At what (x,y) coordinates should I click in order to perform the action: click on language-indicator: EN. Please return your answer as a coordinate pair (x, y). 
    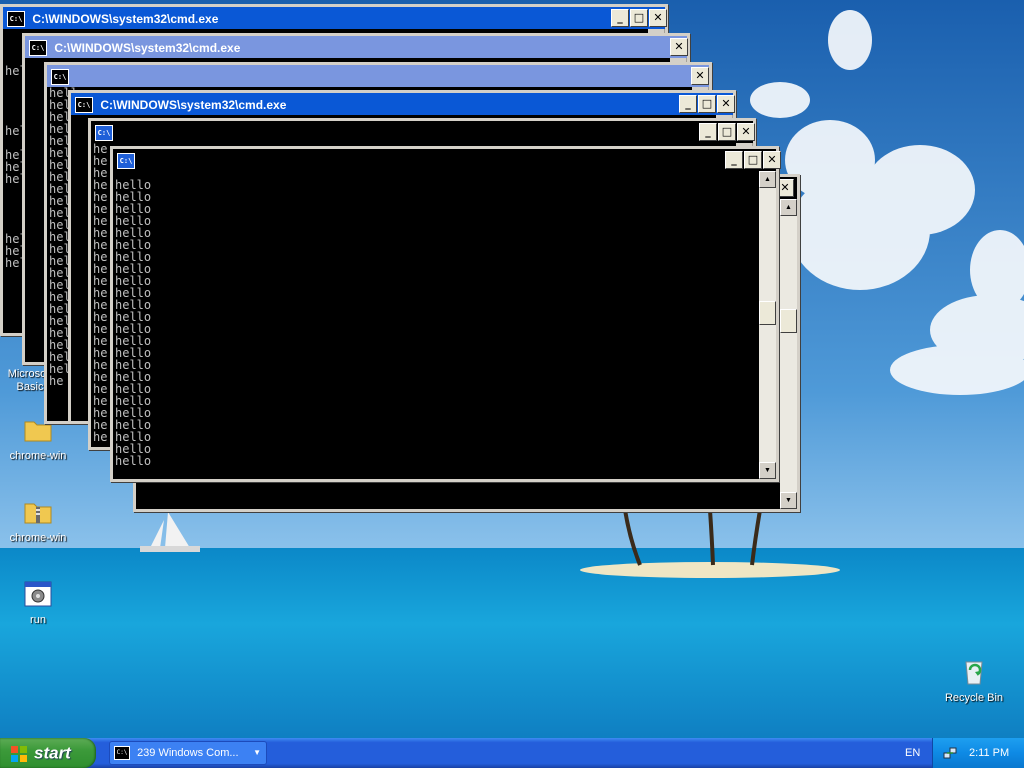
    Looking at the image, I should click on (912, 753).